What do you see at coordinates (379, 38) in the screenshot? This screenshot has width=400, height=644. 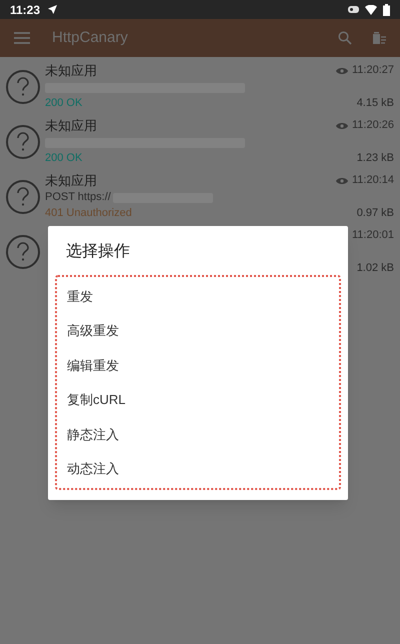 I see `clear-list-icon` at bounding box center [379, 38].